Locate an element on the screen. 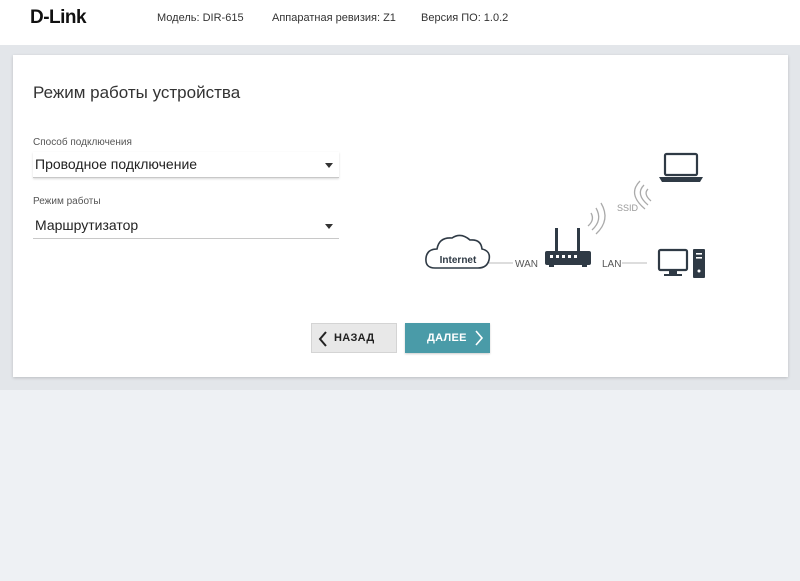 The image size is (800, 581). lan-label: LAN is located at coordinates (611, 264).